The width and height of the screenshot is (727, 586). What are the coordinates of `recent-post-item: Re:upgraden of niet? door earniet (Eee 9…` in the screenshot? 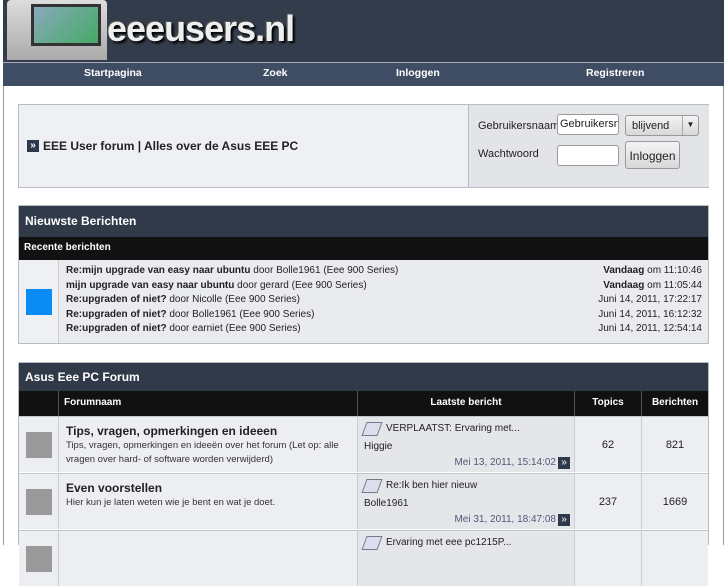 It's located at (384, 328).